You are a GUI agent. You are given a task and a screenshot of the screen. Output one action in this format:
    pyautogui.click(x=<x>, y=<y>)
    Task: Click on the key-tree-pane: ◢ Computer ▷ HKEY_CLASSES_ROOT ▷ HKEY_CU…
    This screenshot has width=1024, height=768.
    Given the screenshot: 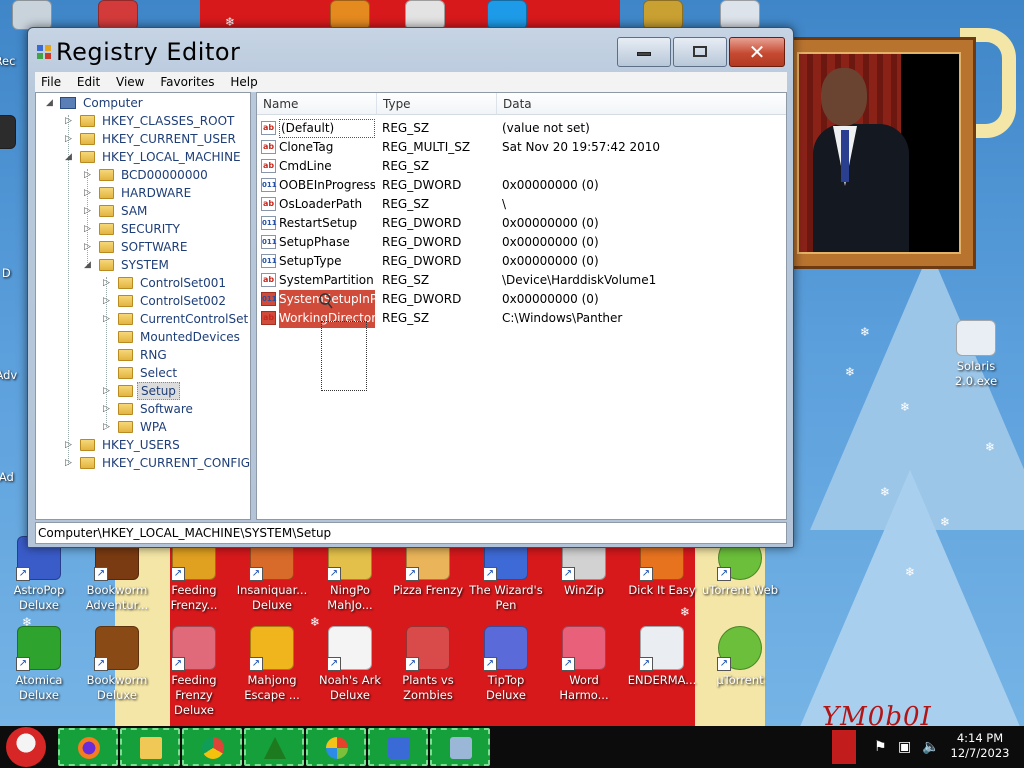 What is the action you would take?
    pyautogui.click(x=143, y=306)
    